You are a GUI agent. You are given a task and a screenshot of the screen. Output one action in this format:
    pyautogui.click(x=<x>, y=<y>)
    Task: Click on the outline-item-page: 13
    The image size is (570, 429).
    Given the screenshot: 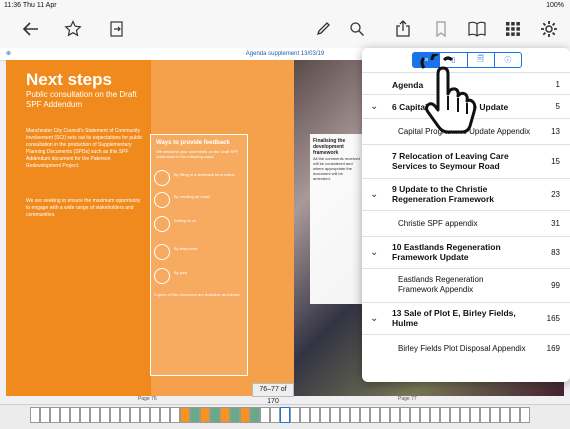 What is the action you would take?
    pyautogui.click(x=555, y=131)
    